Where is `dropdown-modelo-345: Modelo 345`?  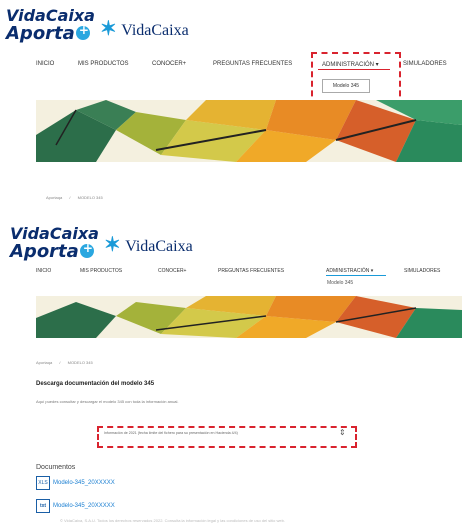
dropdown-modelo-345: Modelo 345 is located at coordinates (346, 86).